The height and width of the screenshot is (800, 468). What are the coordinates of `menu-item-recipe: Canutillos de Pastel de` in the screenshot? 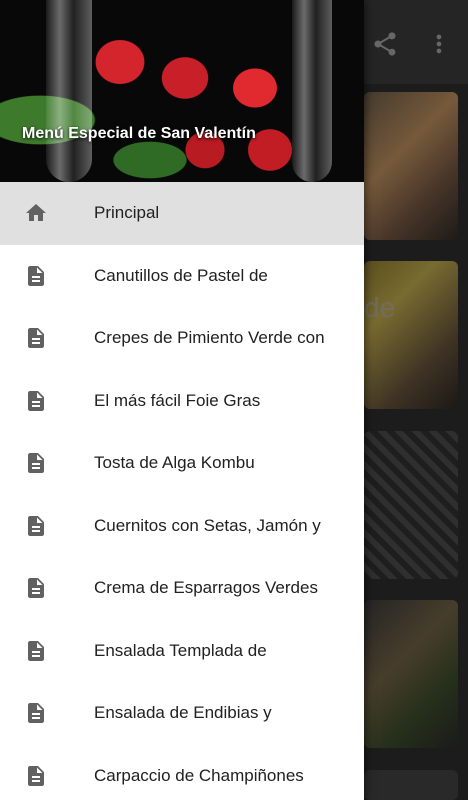 It's located at (182, 276).